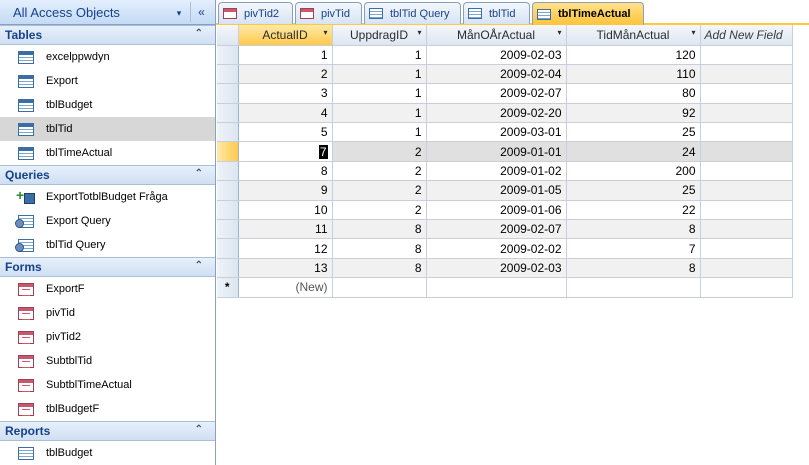 This screenshot has width=809, height=465. What do you see at coordinates (107, 105) in the screenshot?
I see `nav-item-tblbudget: tblBudget` at bounding box center [107, 105].